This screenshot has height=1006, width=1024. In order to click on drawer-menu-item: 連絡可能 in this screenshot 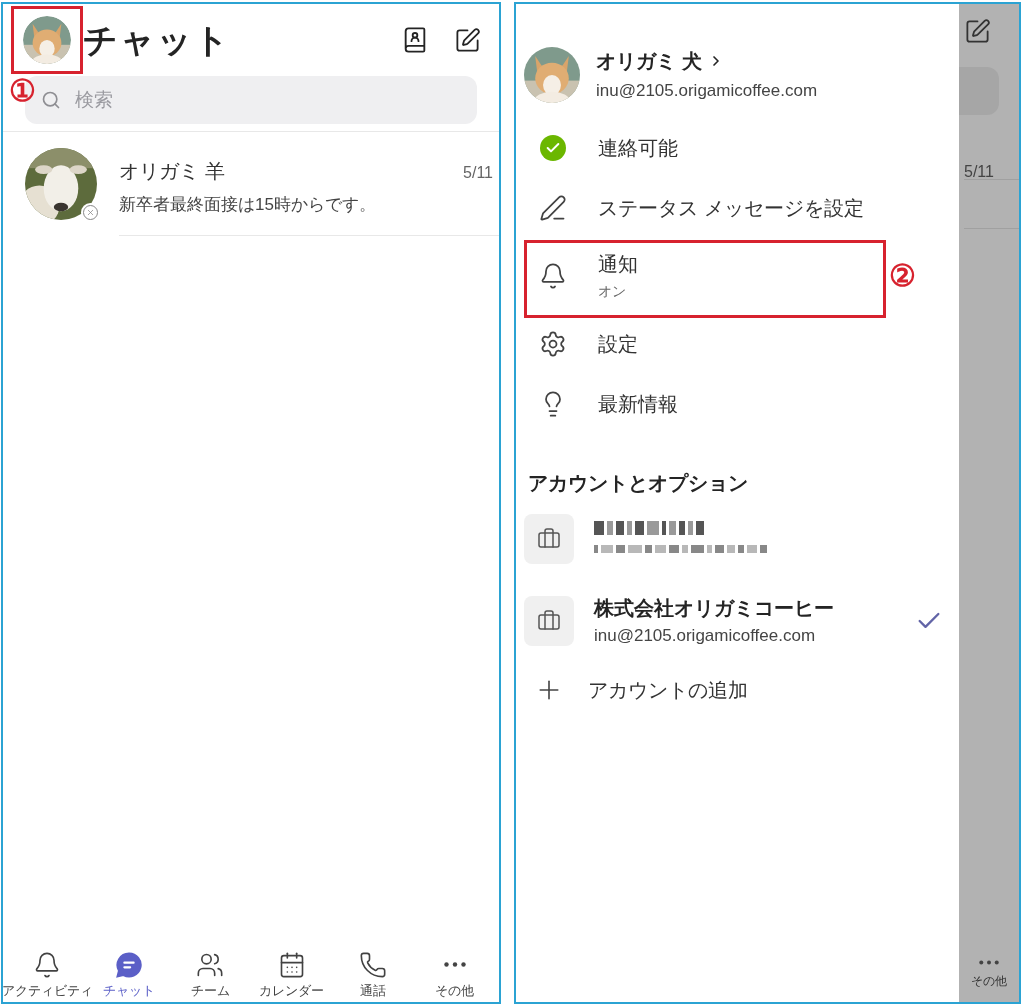, I will do `click(741, 147)`.